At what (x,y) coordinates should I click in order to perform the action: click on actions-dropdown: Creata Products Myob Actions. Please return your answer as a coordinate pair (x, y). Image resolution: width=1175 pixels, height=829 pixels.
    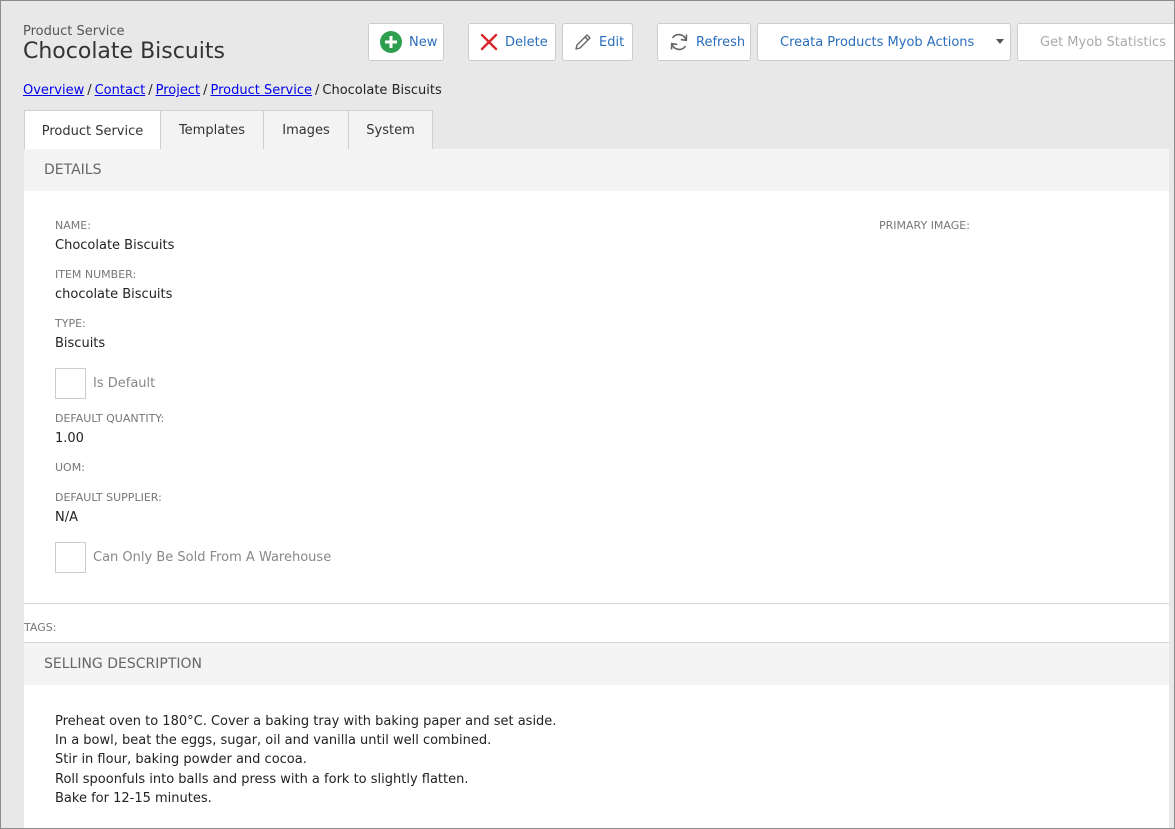
    Looking at the image, I should click on (884, 42).